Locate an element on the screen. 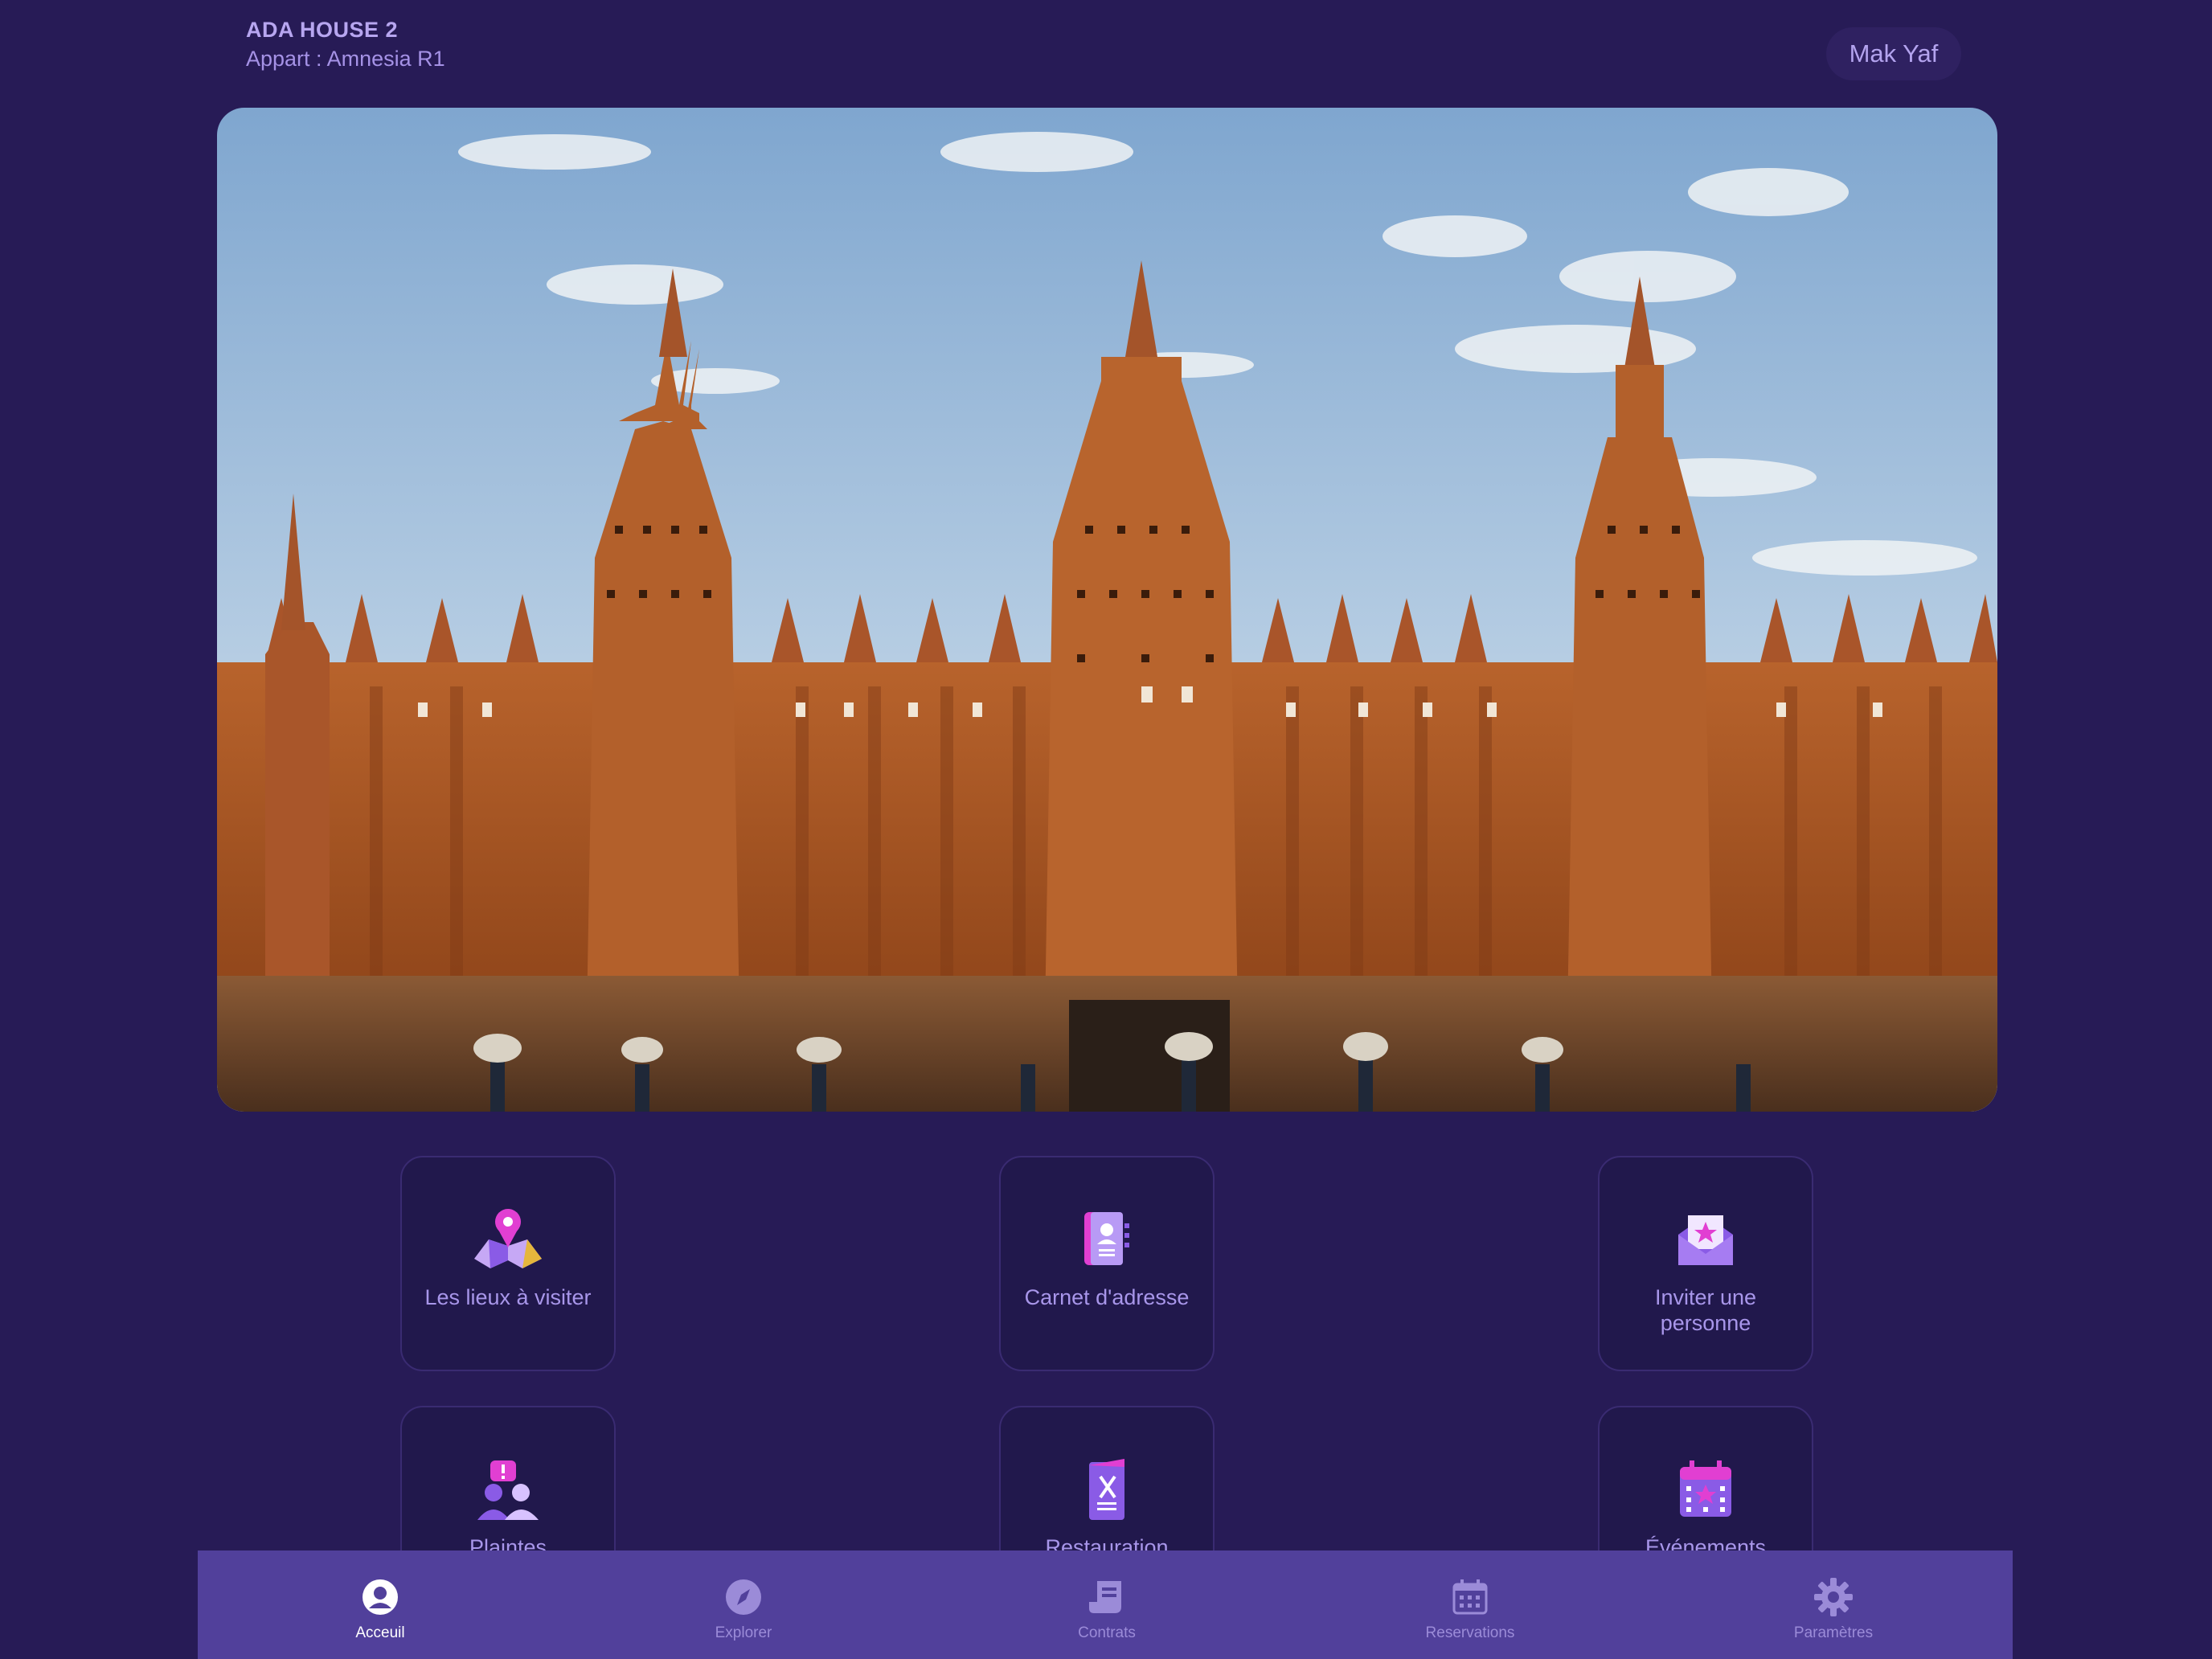 The width and height of the screenshot is (2212, 1659). contract-scroll-icon is located at coordinates (1105, 1597).